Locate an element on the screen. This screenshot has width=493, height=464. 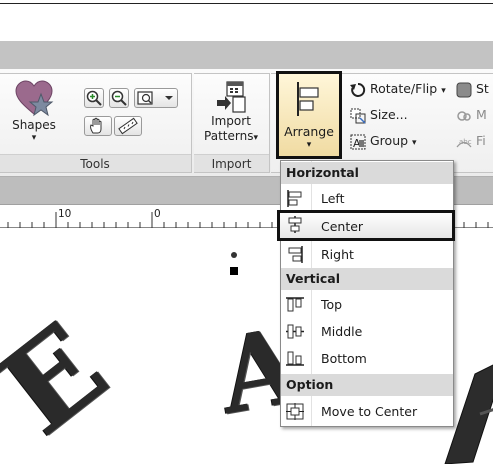
zoom-in-icon is located at coordinates (94, 98).